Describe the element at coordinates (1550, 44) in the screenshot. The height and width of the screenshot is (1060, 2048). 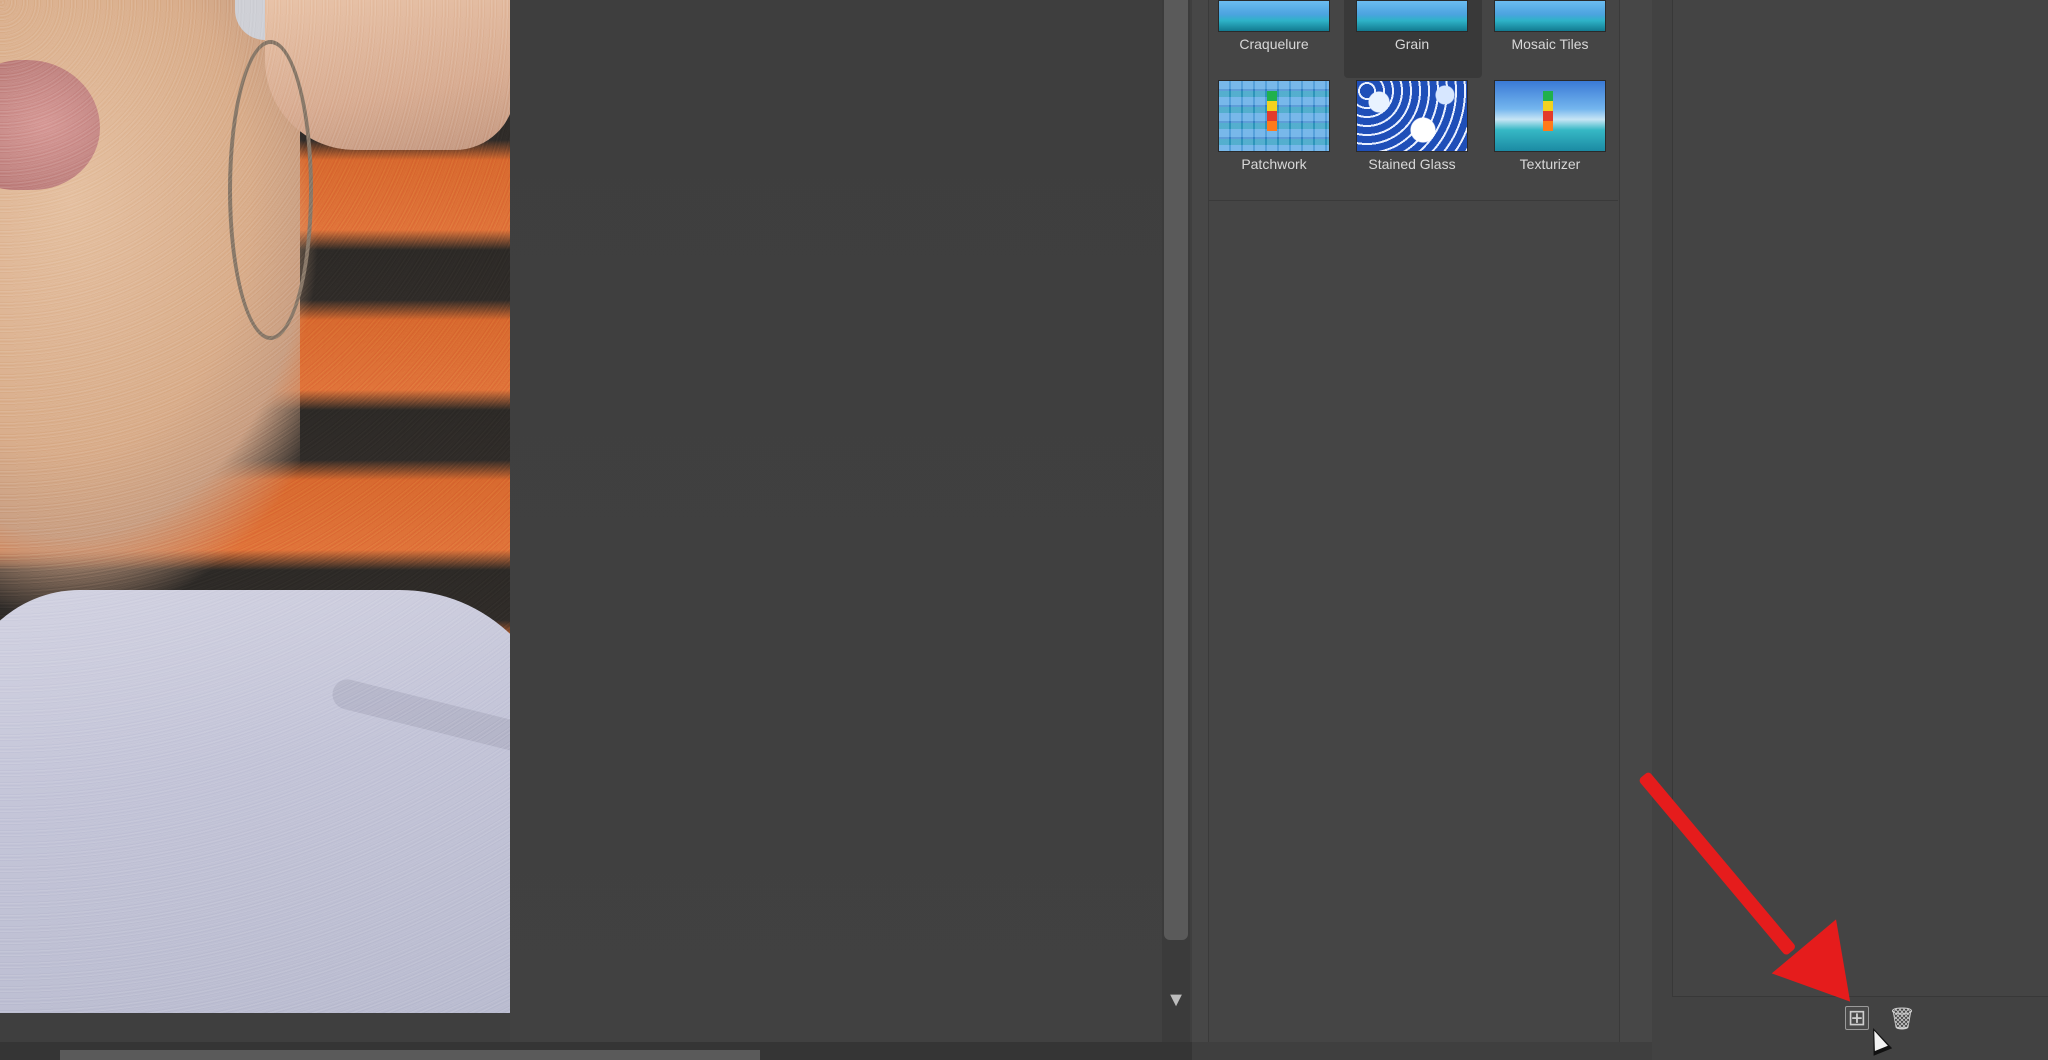
I see `filter-label: Mosaic Tiles` at that location.